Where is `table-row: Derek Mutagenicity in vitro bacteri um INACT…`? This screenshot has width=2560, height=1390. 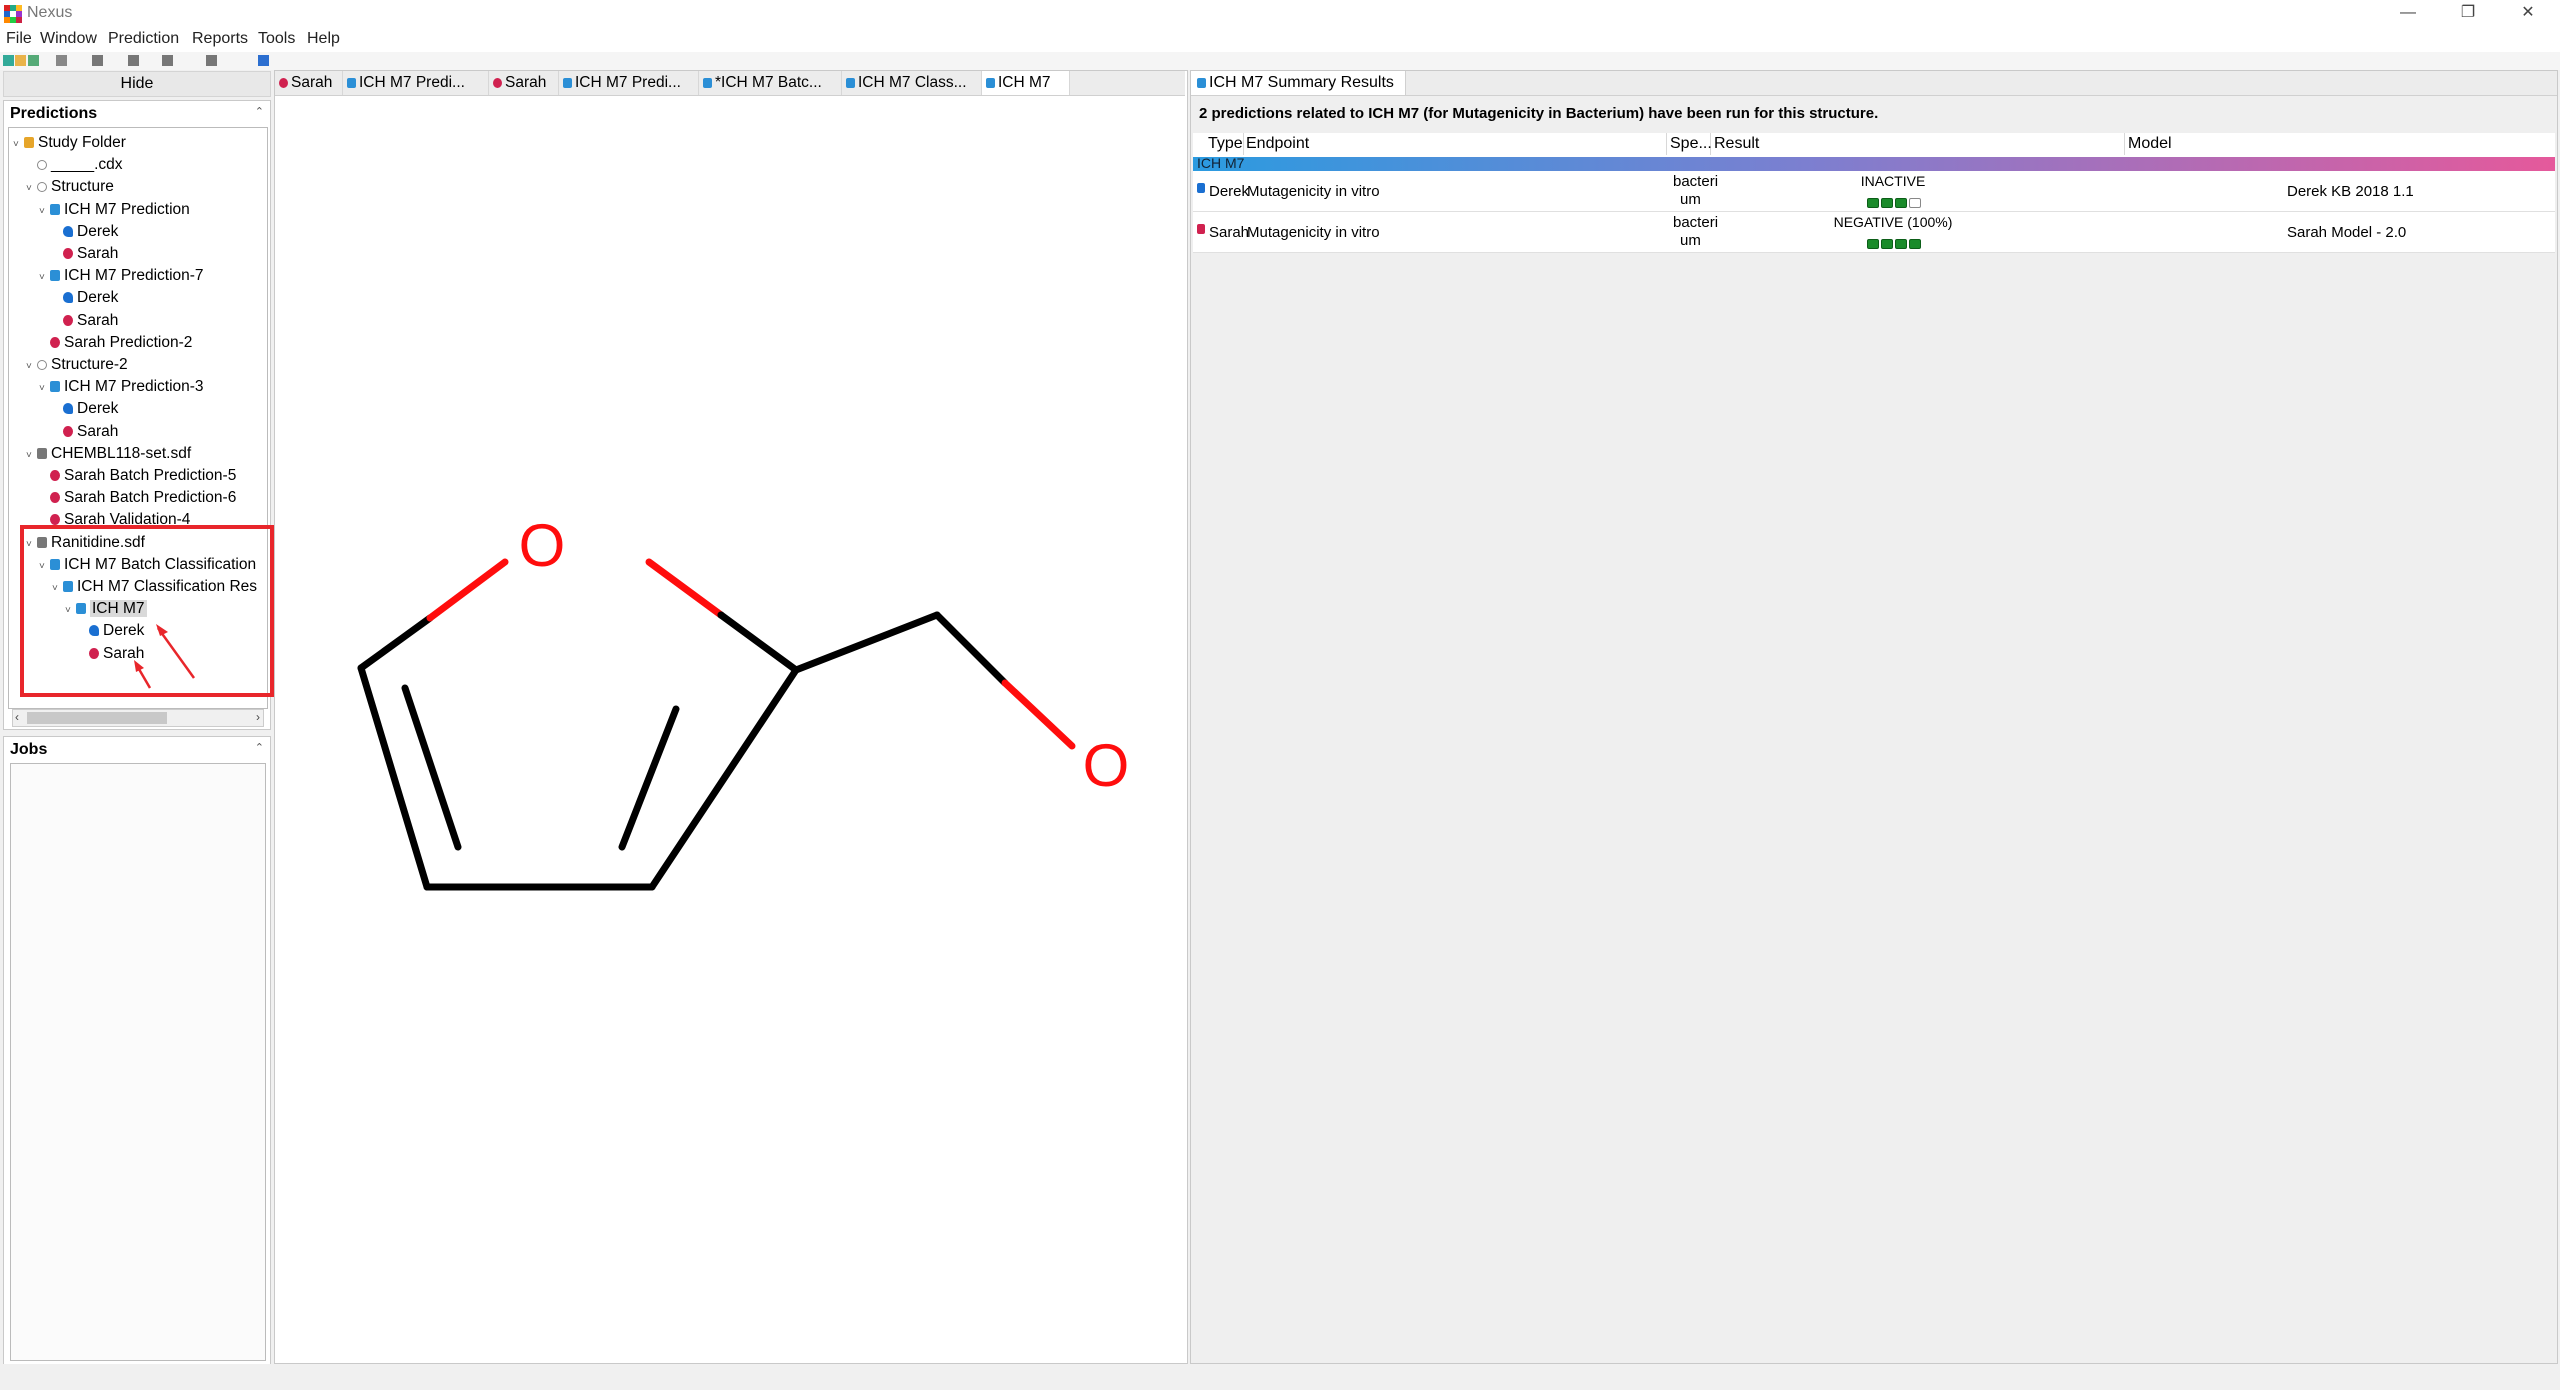 table-row: Derek Mutagenicity in vitro bacteri um INACT… is located at coordinates (1874, 191).